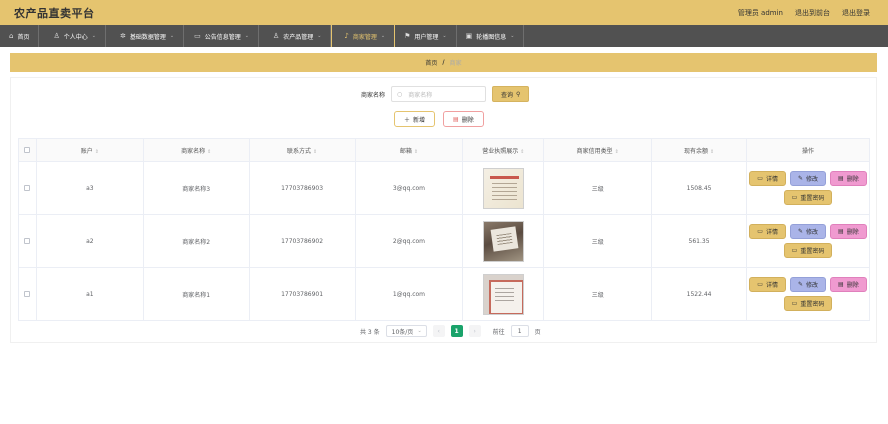  I want to click on microphone-icon: ♪, so click(346, 36).